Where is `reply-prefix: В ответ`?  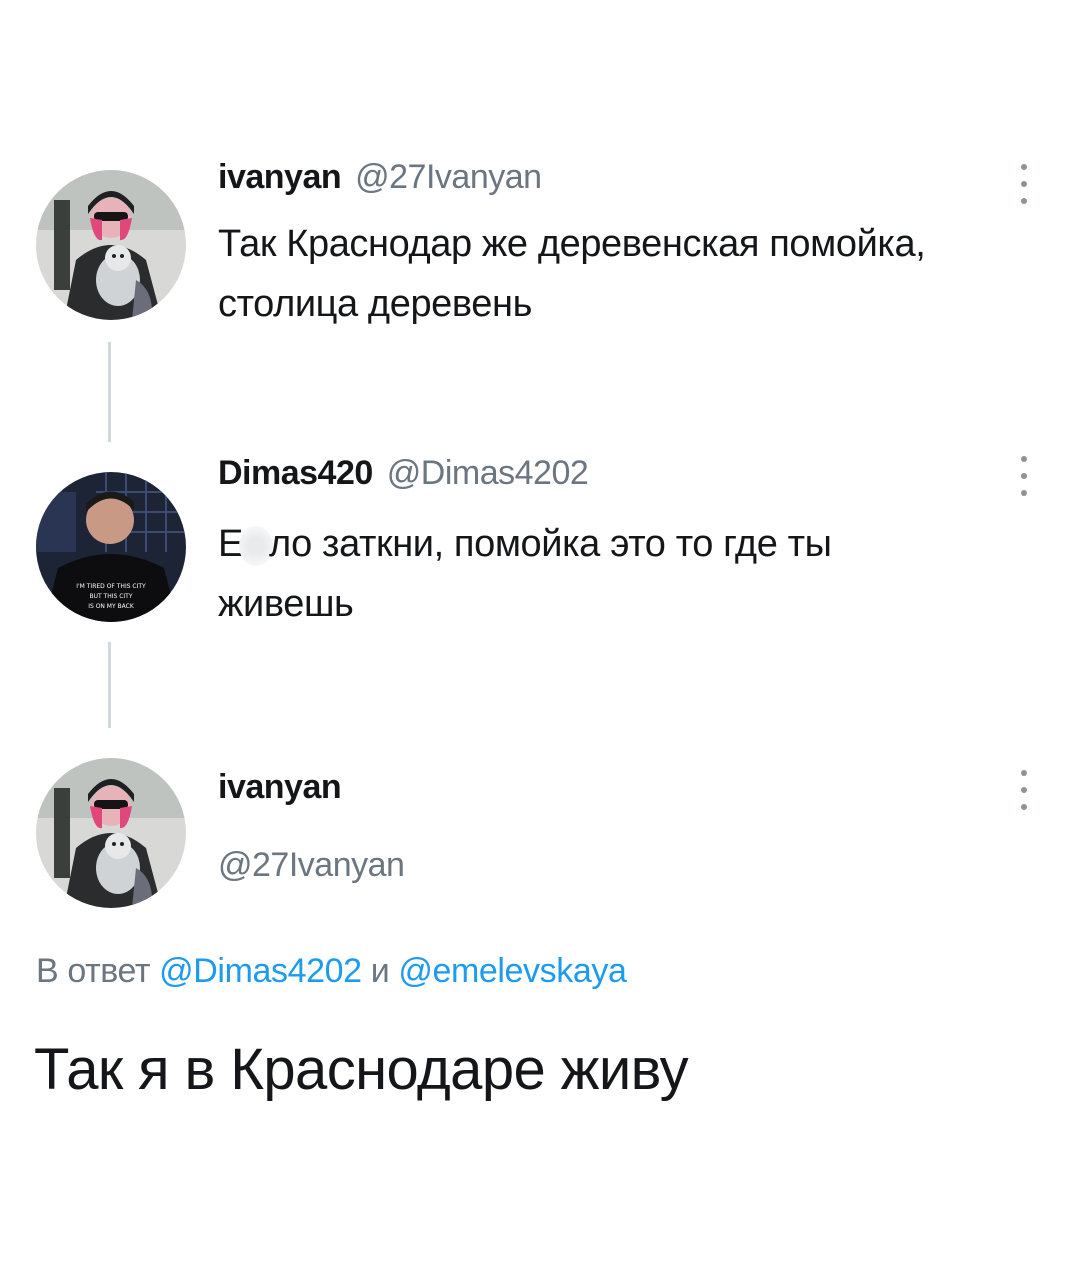 reply-prefix: В ответ is located at coordinates (93, 971).